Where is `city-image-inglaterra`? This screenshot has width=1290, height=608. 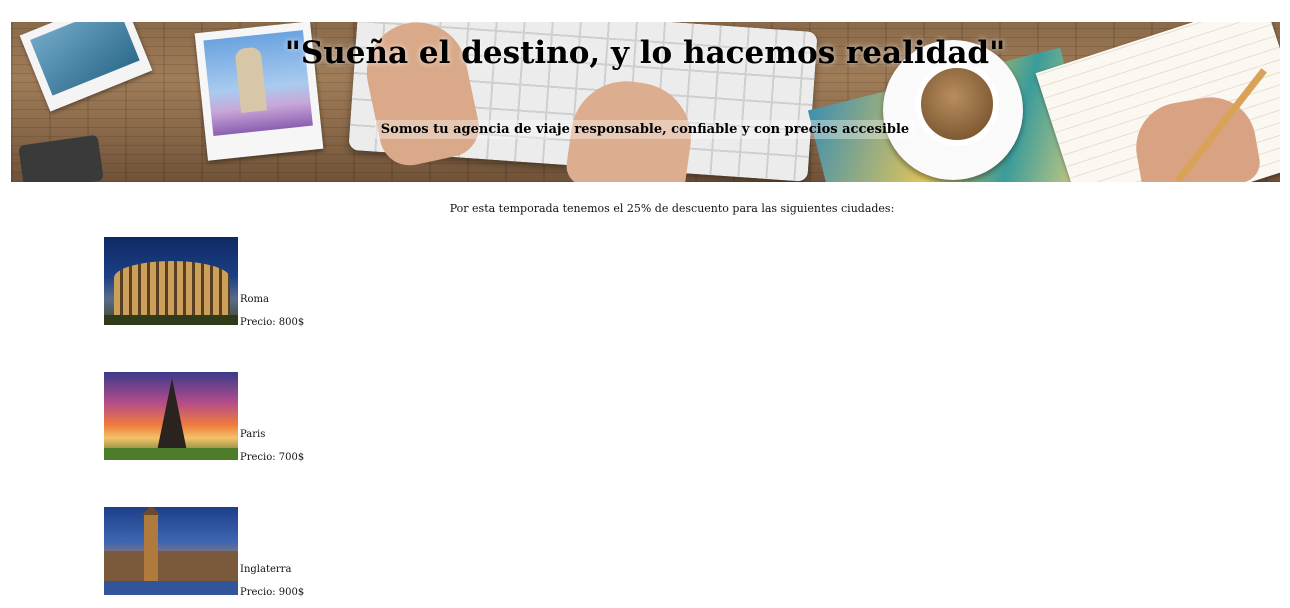
city-image-inglaterra is located at coordinates (171, 551).